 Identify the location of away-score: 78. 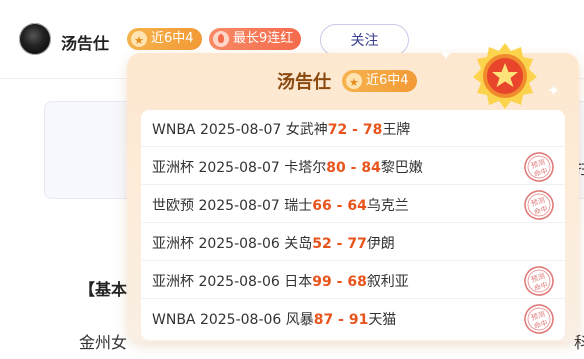
(372, 130).